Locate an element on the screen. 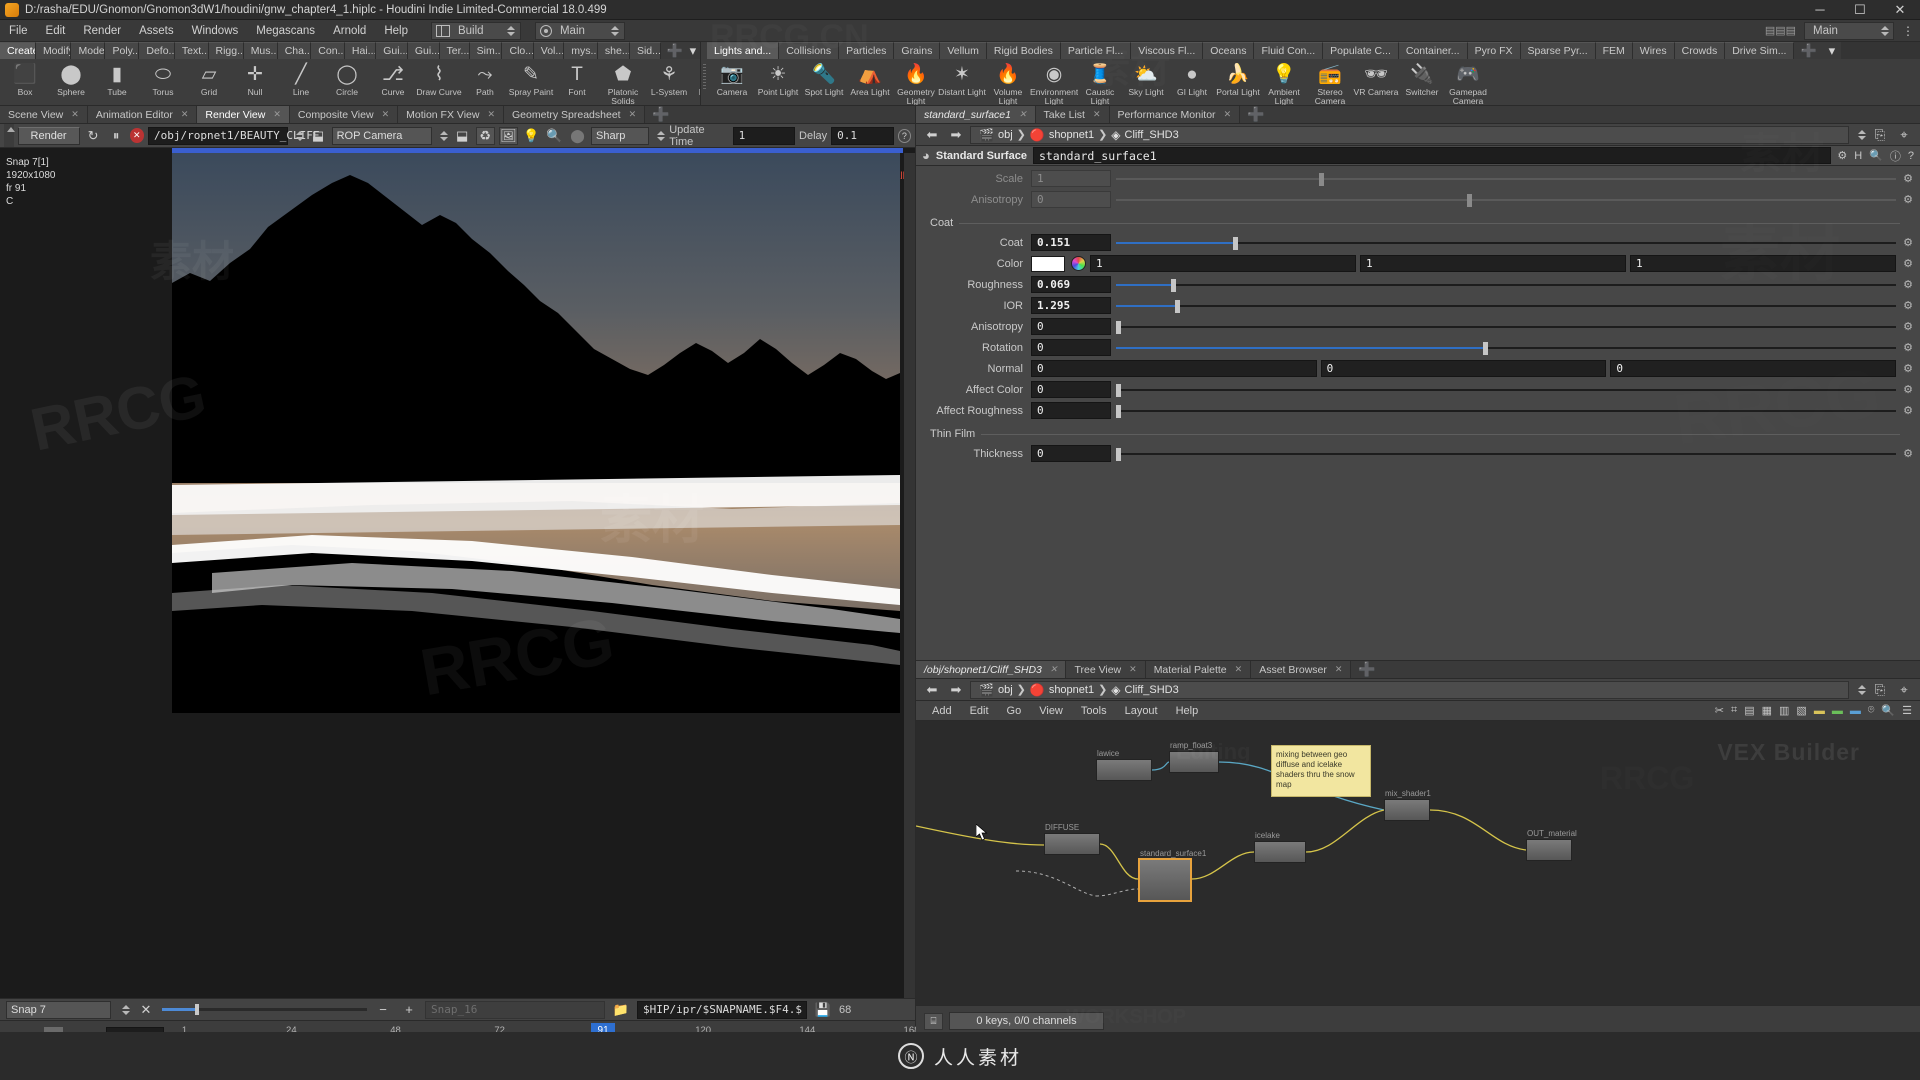 The height and width of the screenshot is (1080, 1920). gear-icon: ⚙ is located at coordinates (1842, 155).